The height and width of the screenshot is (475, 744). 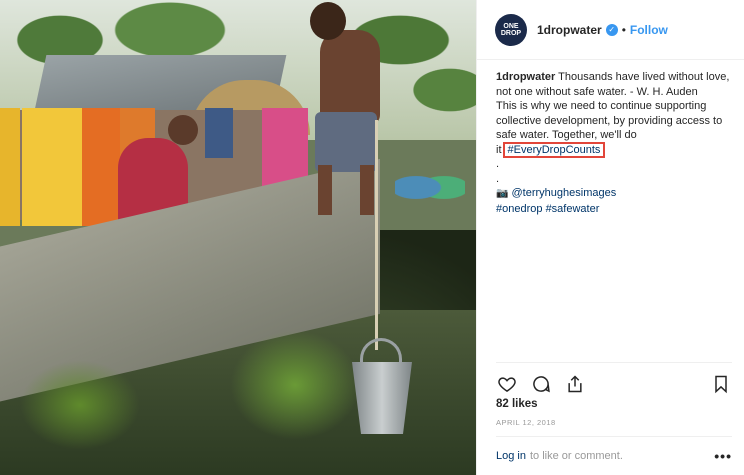 What do you see at coordinates (569, 30) in the screenshot?
I see `username-link: 1dropwater` at bounding box center [569, 30].